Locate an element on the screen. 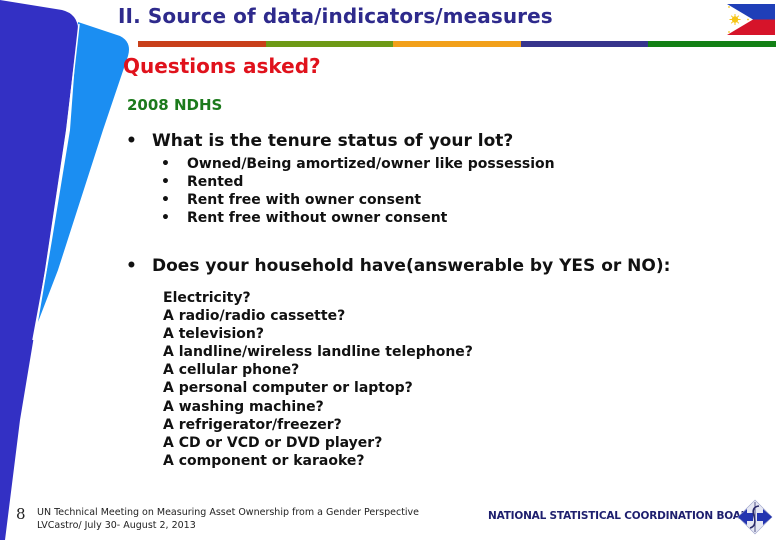  list-item: A refrigerator/freezer? is located at coordinates (252, 424).